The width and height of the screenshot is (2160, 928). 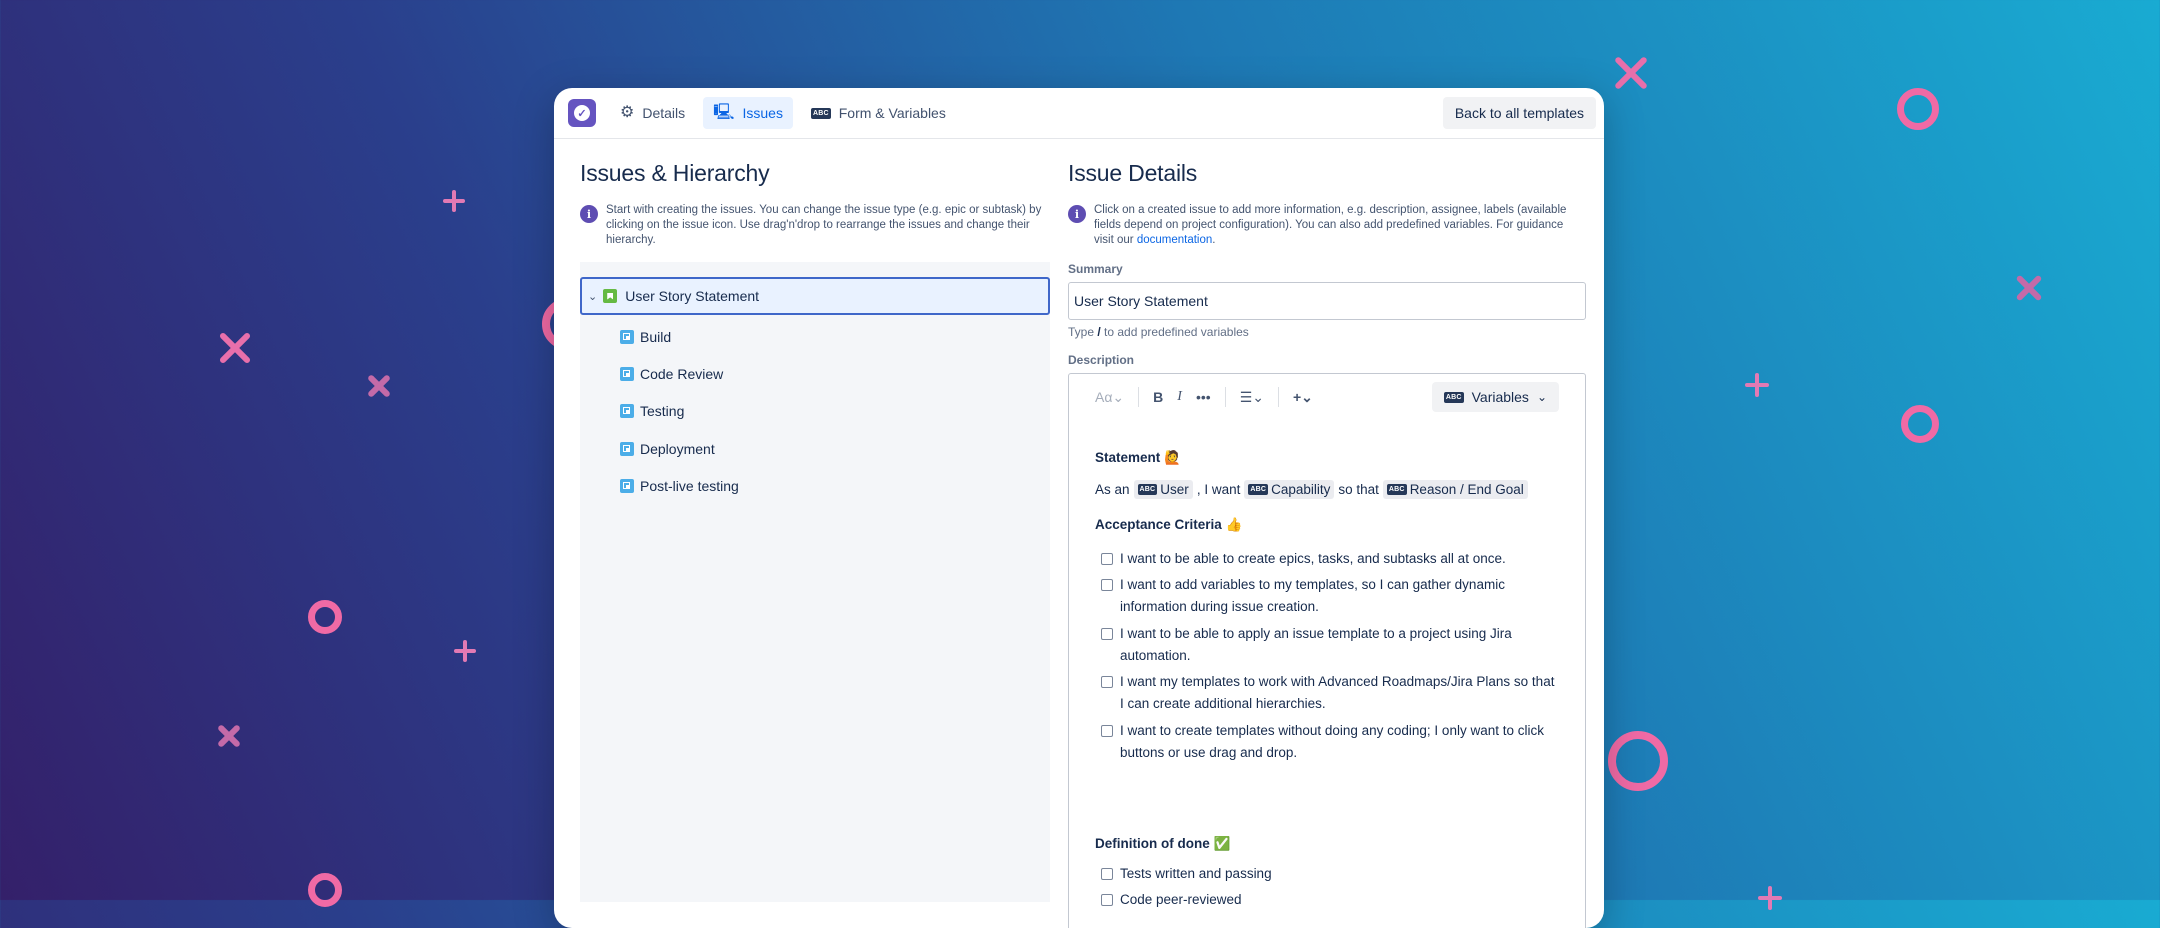 I want to click on tree-item-testing: Testing, so click(x=652, y=411).